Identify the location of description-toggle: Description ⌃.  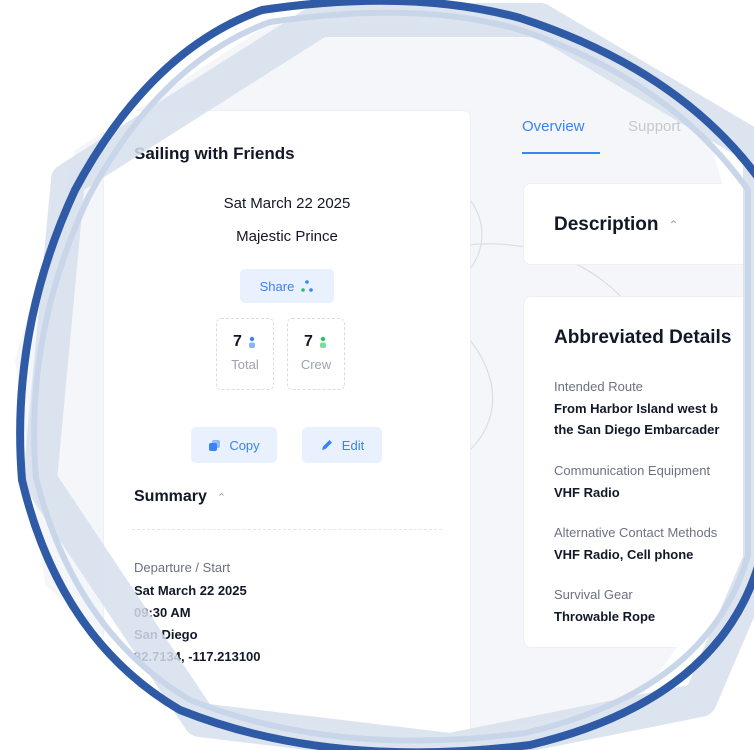
(616, 225).